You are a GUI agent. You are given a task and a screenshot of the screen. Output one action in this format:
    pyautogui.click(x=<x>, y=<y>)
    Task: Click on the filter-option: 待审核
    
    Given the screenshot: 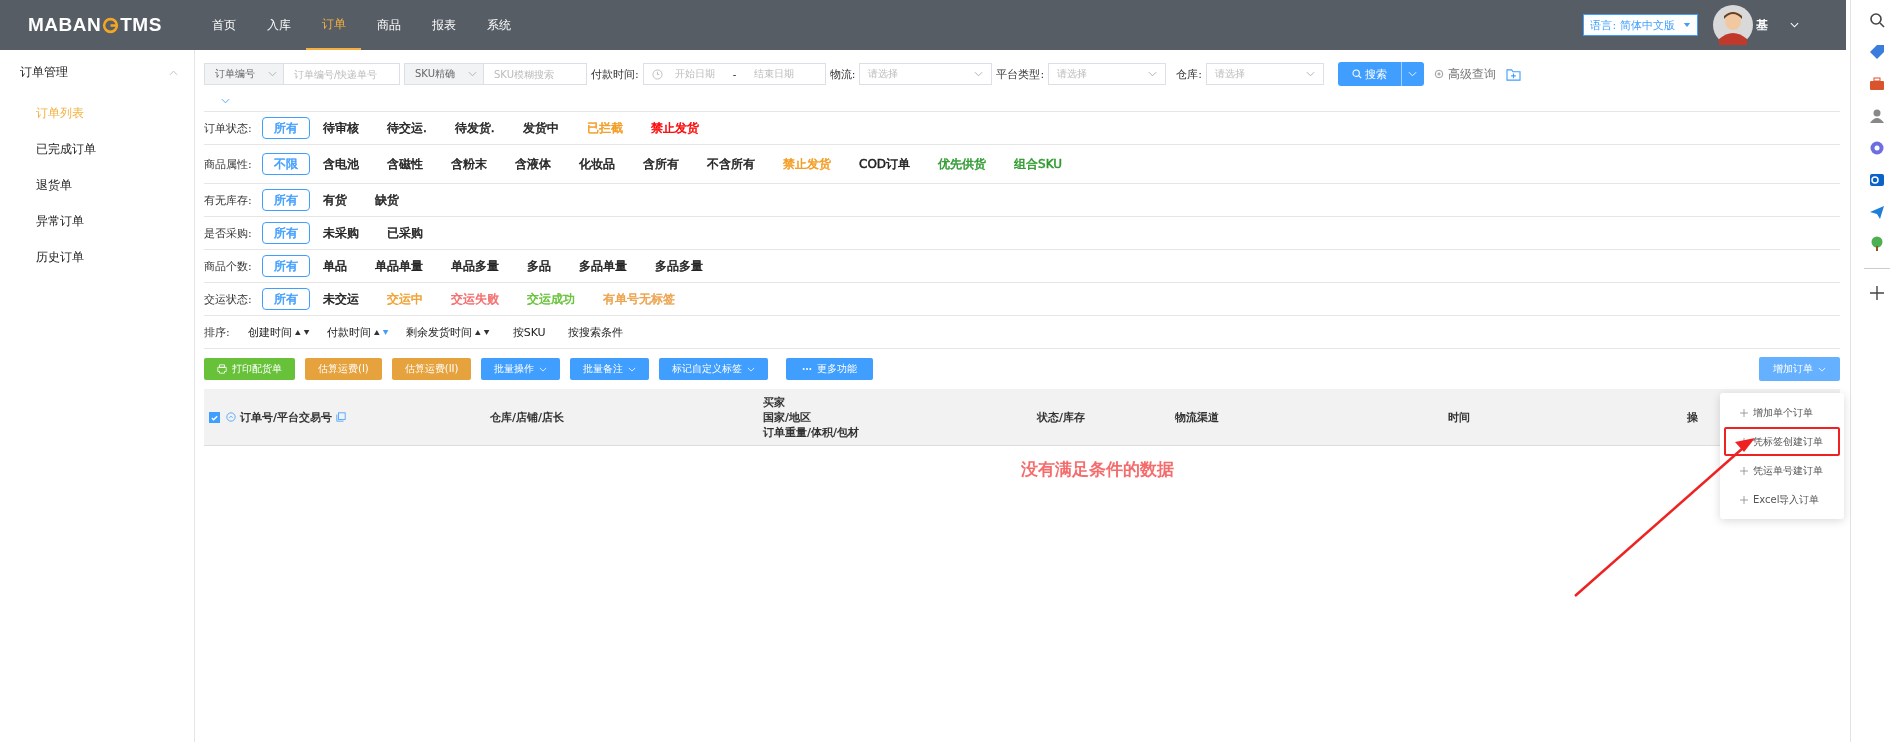 What is the action you would take?
    pyautogui.click(x=341, y=128)
    